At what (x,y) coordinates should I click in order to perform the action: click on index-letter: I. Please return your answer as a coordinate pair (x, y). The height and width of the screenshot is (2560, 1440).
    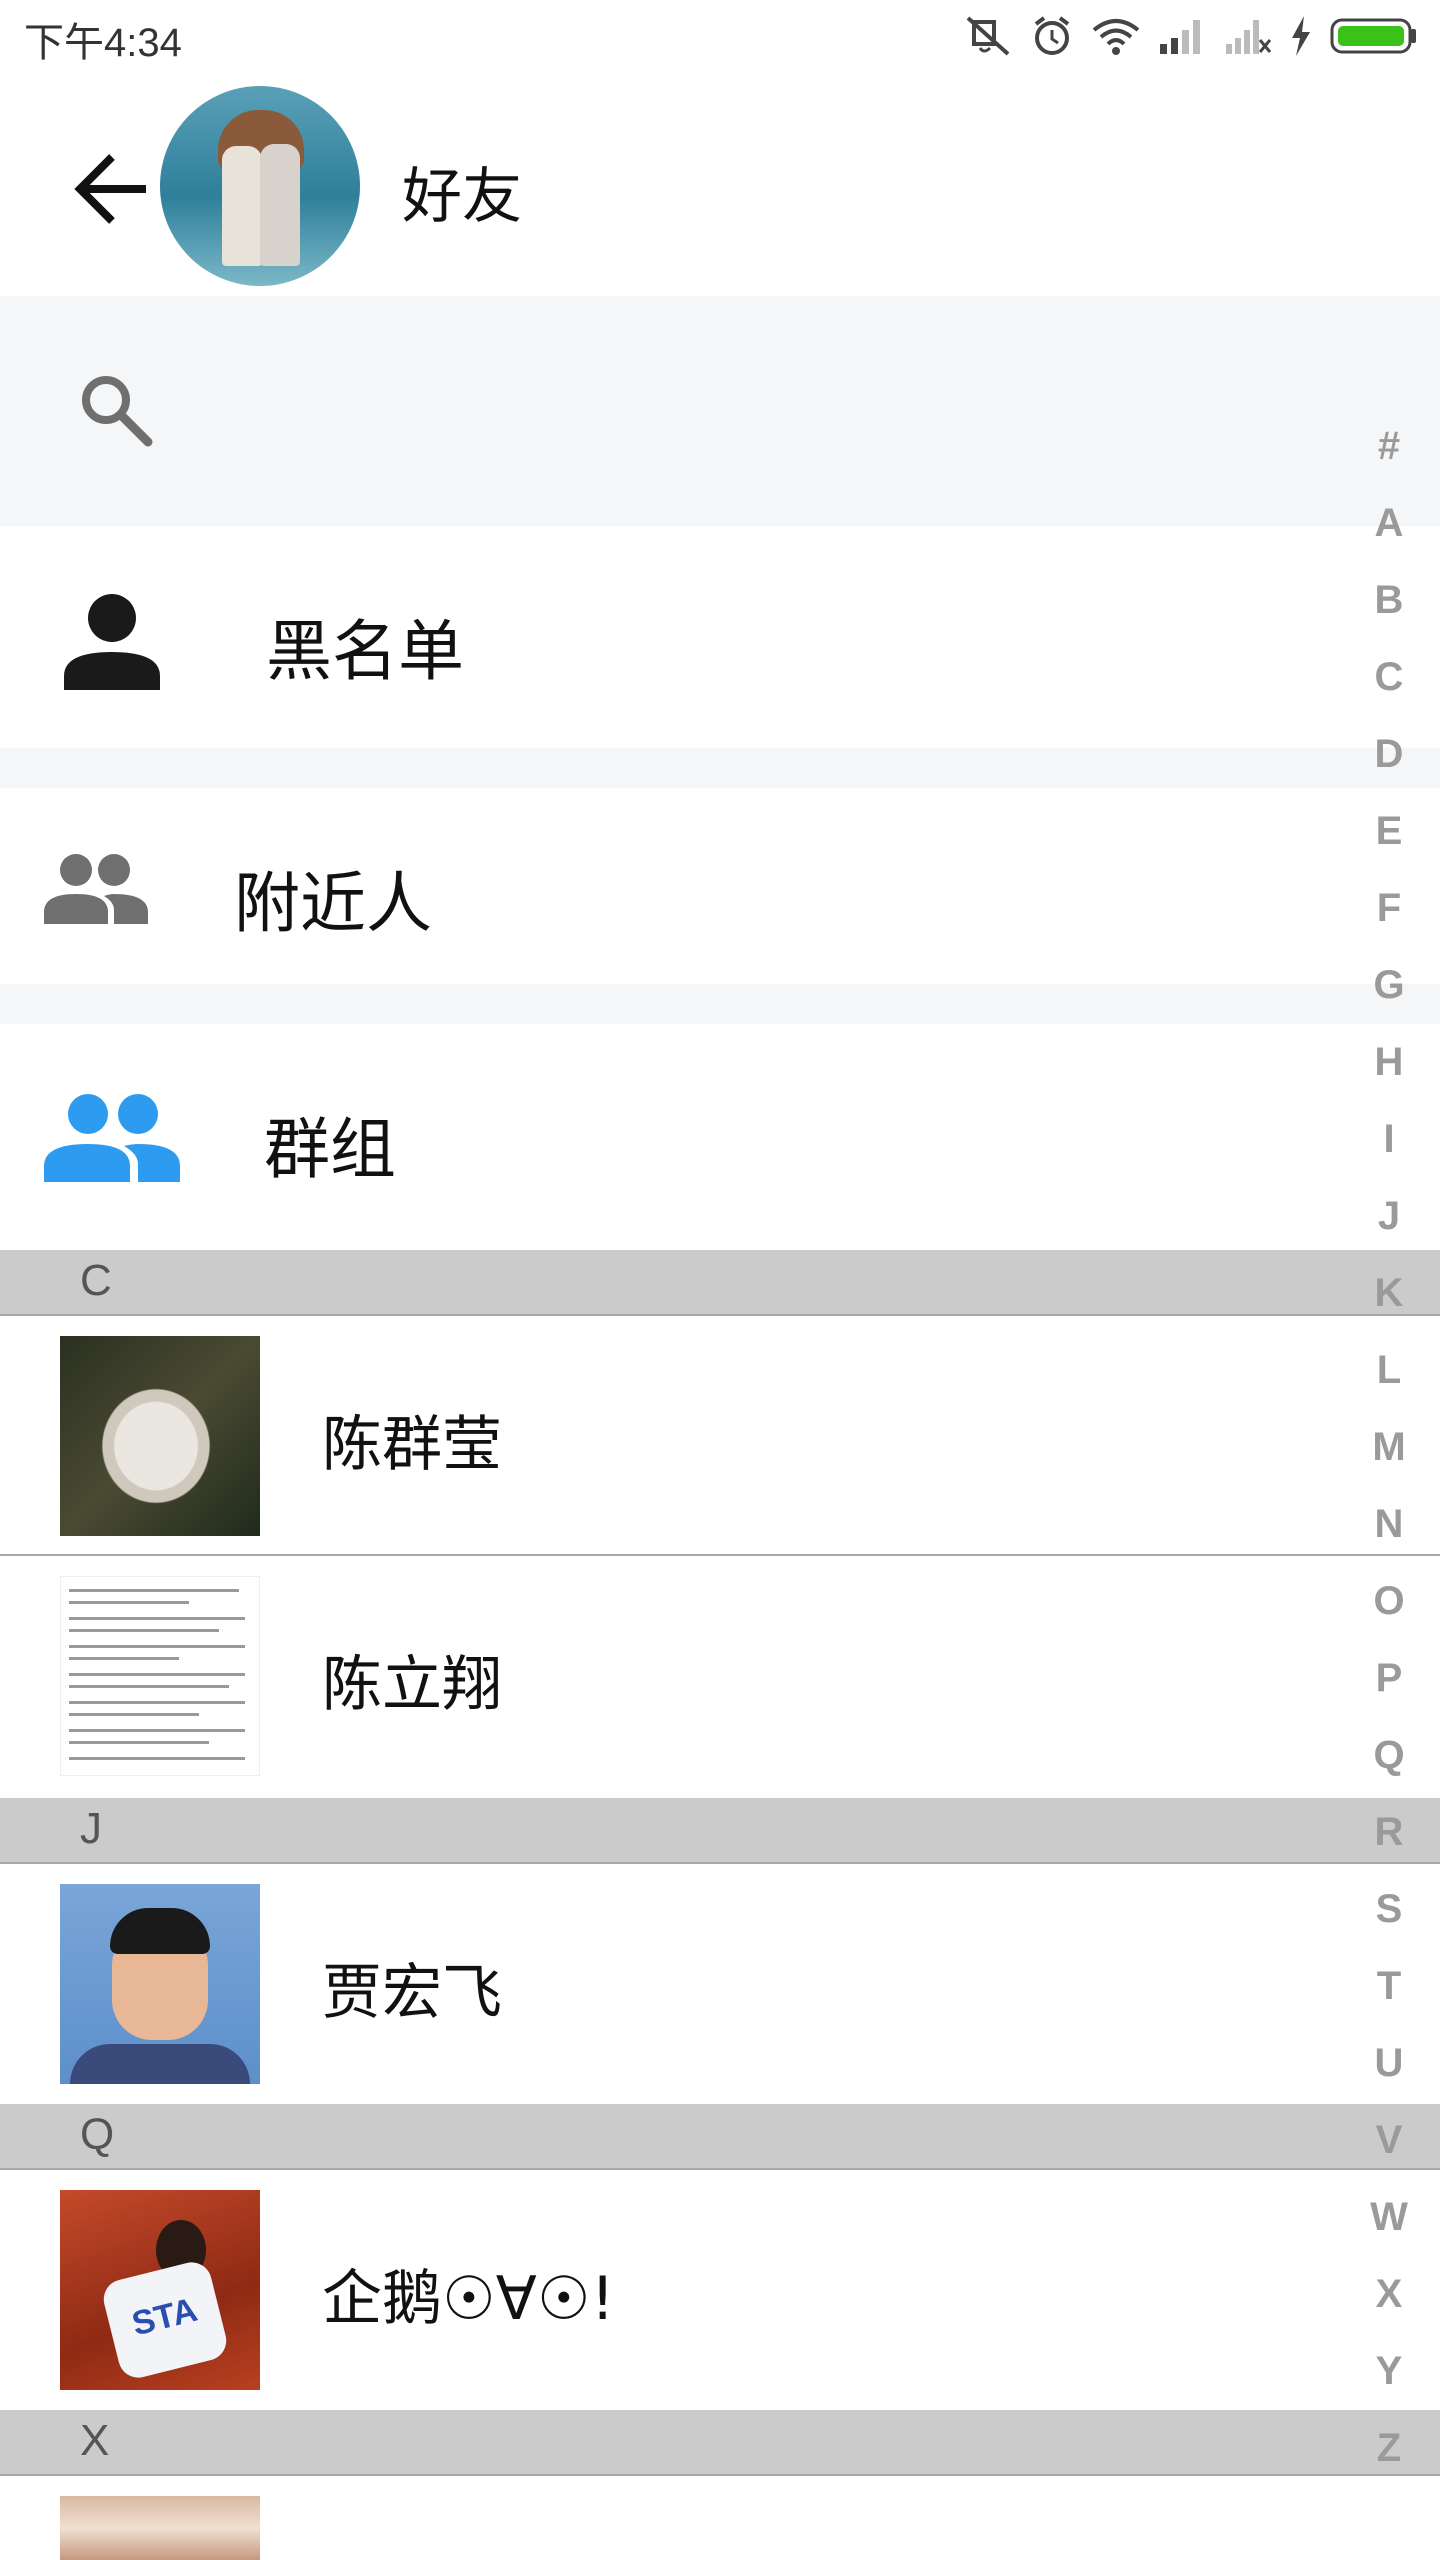
    Looking at the image, I should click on (1388, 1139).